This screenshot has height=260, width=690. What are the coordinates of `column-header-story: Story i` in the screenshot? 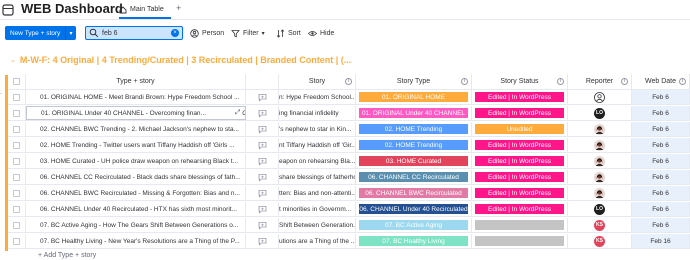 It's located at (317, 81).